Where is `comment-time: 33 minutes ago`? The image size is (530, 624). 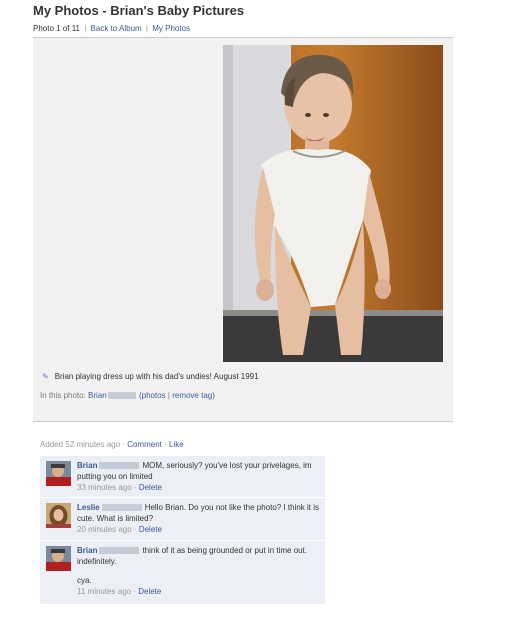
comment-time: 33 minutes ago is located at coordinates (104, 487).